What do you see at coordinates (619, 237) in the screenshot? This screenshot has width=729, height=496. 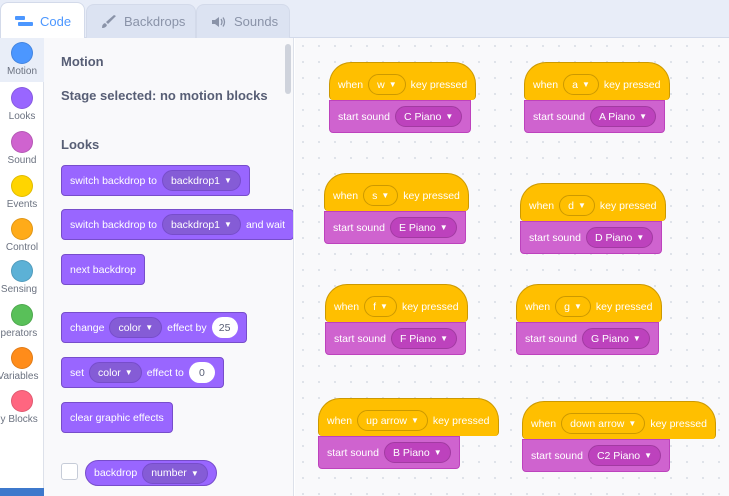 I see `sound-dropdown: D Piano ▼` at bounding box center [619, 237].